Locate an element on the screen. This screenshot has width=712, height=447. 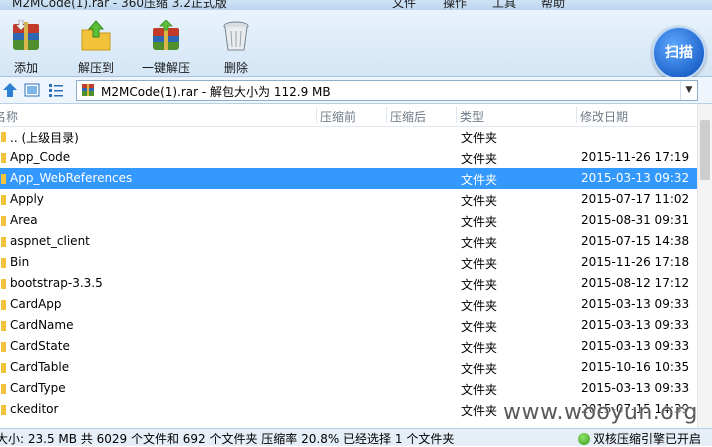
window-title: M2MCode(1).rar - 360压缩 3.2正式版 is located at coordinates (119, 5).